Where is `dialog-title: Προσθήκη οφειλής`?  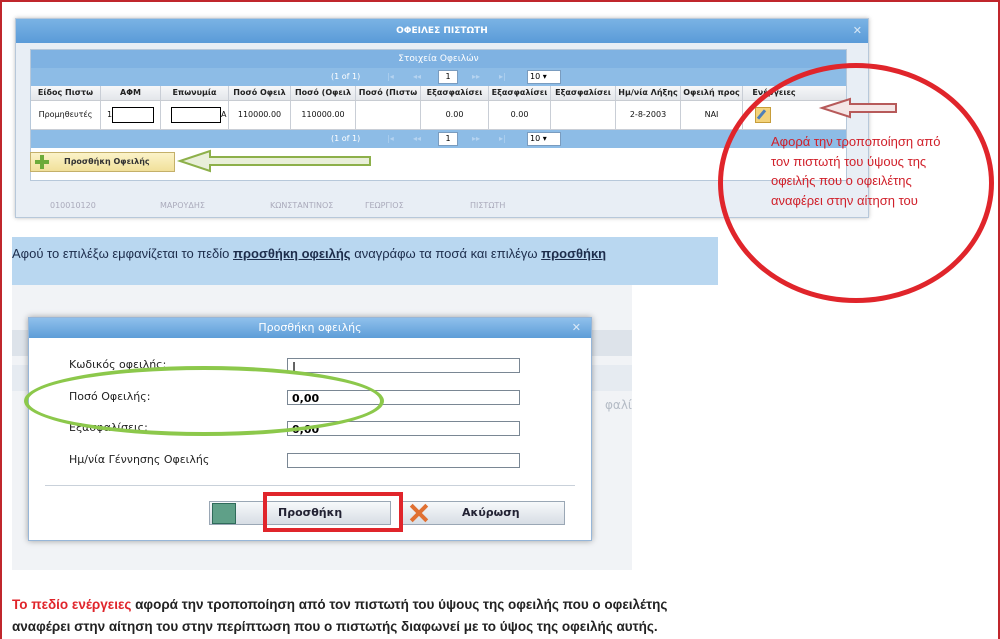 dialog-title: Προσθήκη οφειλής is located at coordinates (310, 327).